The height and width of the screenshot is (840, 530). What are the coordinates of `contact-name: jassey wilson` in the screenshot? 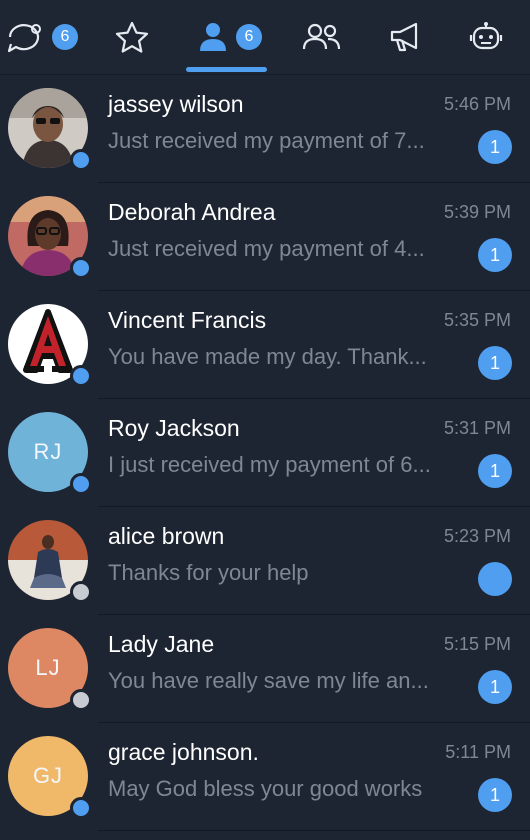 It's located at (176, 104).